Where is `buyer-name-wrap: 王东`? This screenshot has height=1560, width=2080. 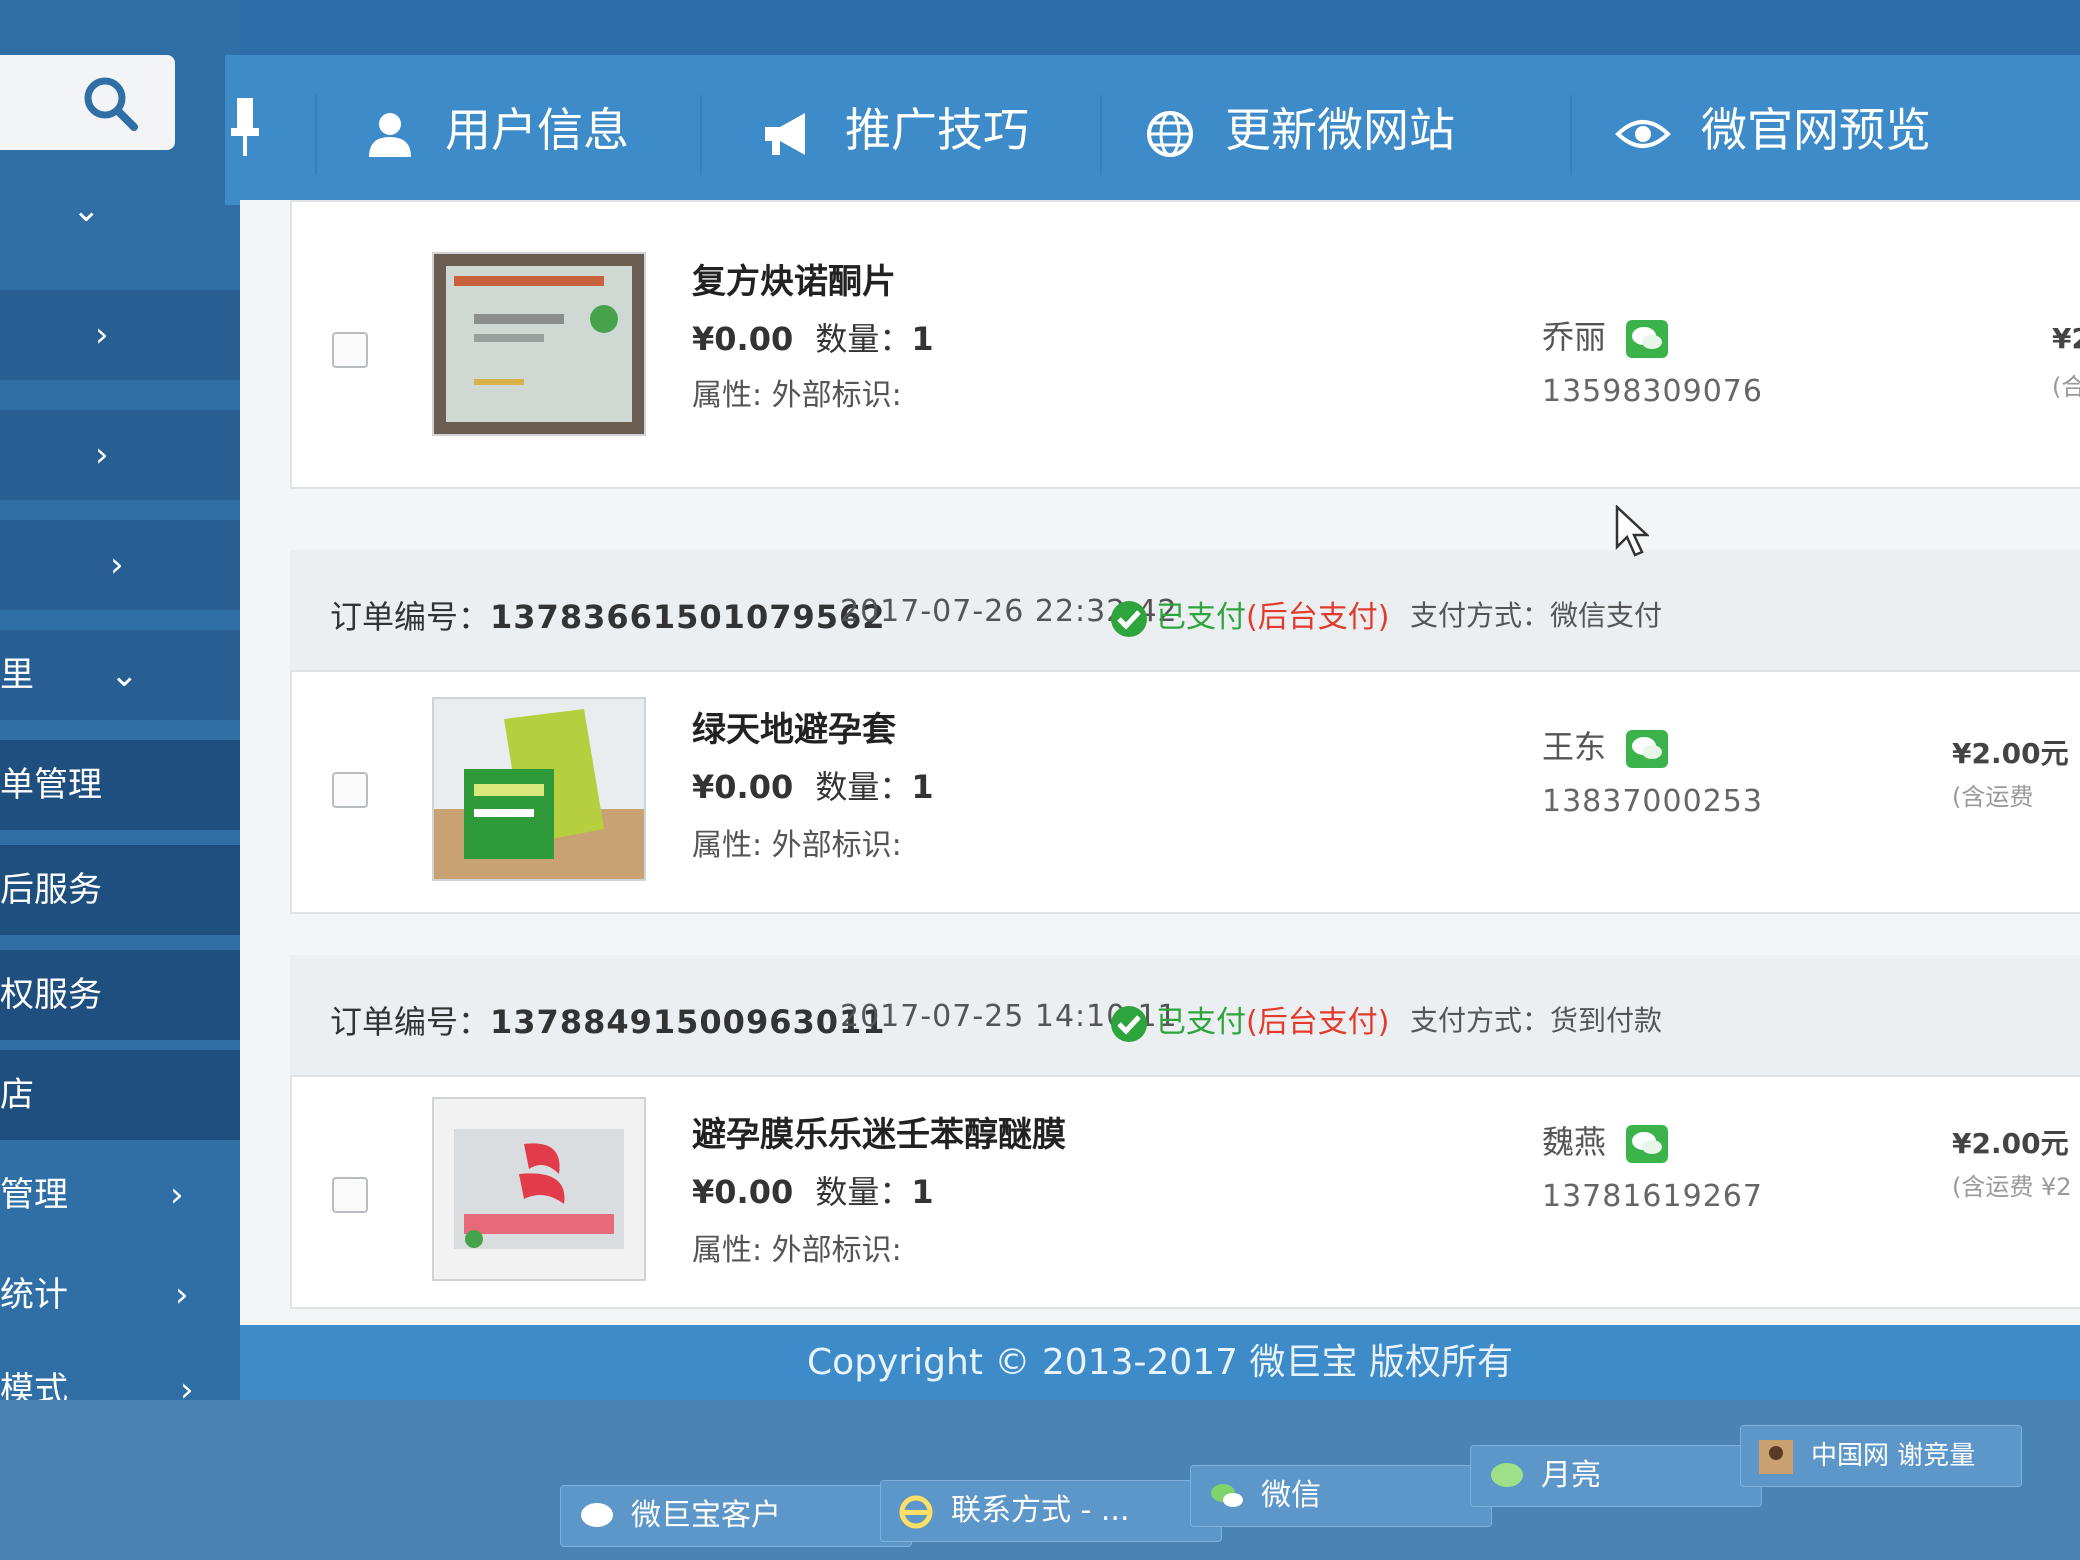 buyer-name-wrap: 王东 is located at coordinates (1605, 745).